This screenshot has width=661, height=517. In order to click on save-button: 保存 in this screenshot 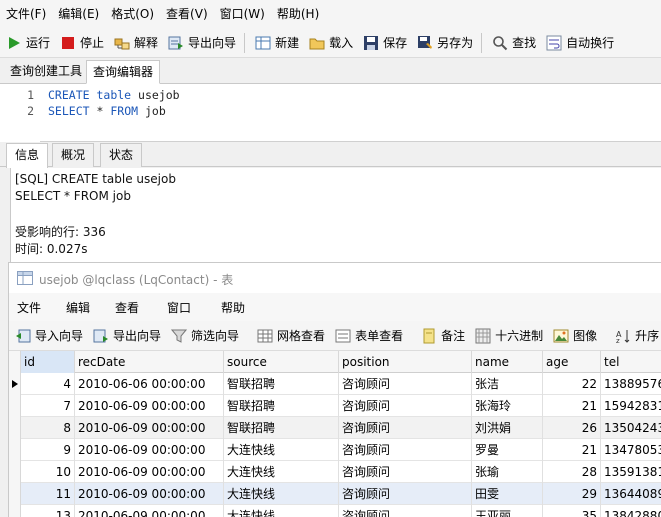, I will do `click(384, 43)`.